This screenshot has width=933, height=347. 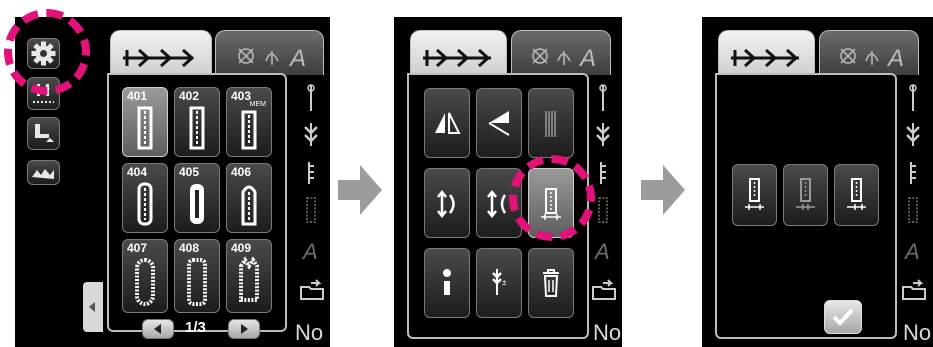 I want to click on checkmark-icon, so click(x=843, y=317).